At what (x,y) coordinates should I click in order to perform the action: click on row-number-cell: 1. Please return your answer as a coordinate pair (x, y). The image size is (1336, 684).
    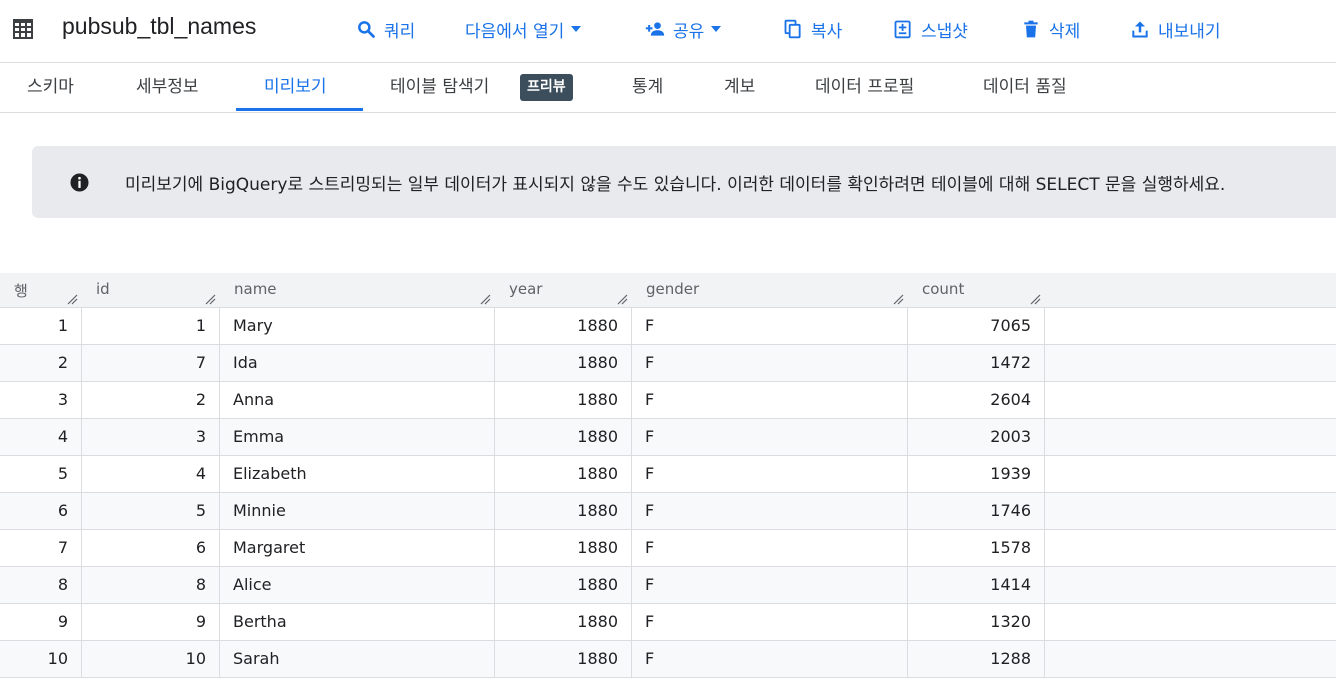
    Looking at the image, I should click on (41, 326).